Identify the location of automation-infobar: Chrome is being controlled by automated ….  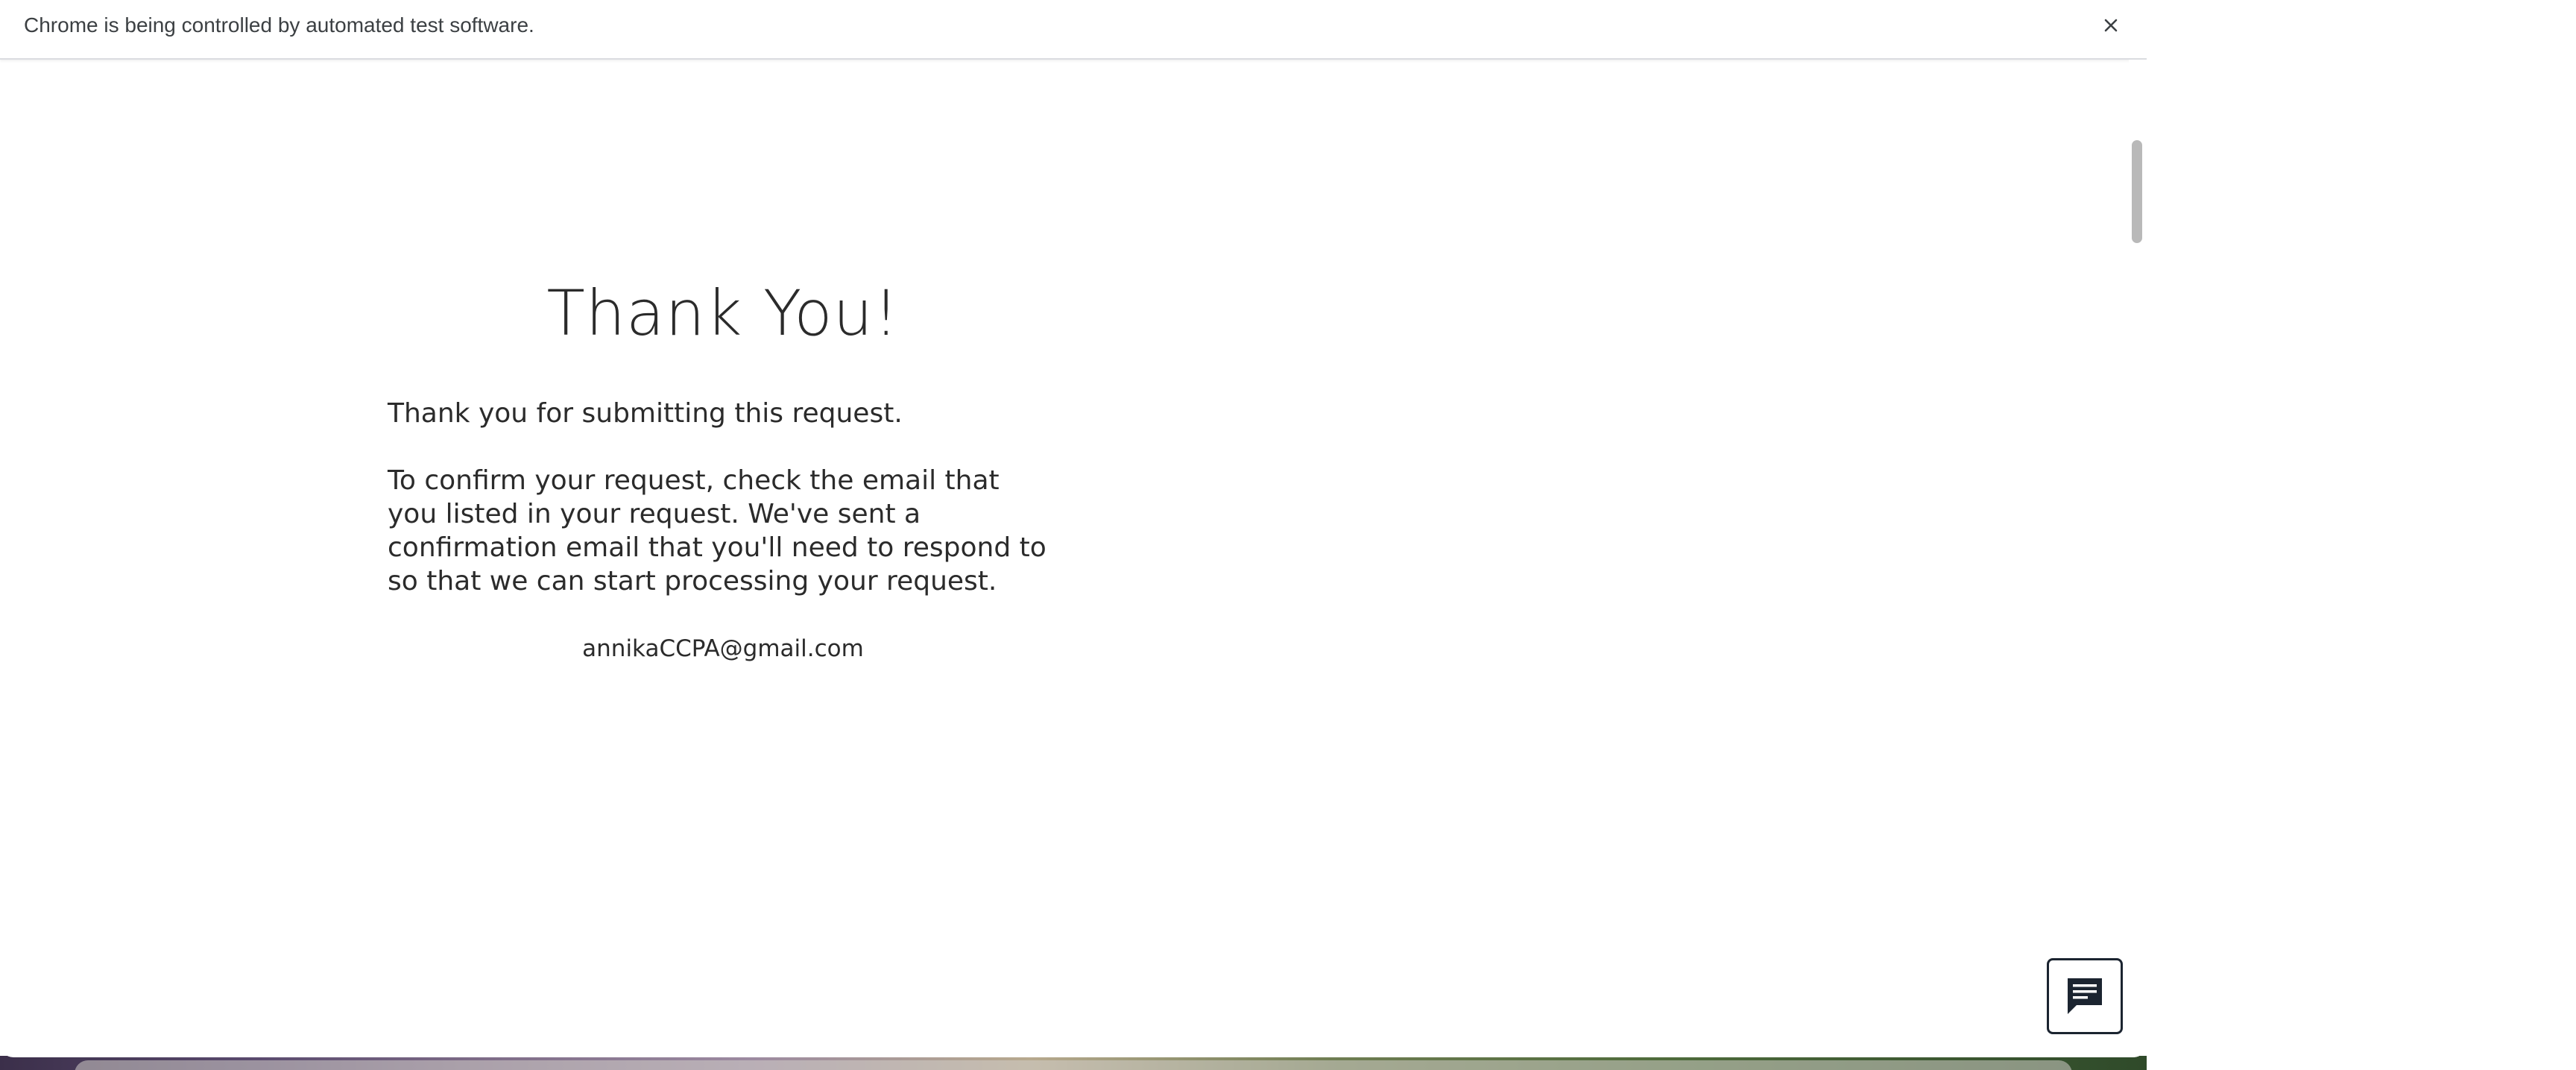
(1073, 30).